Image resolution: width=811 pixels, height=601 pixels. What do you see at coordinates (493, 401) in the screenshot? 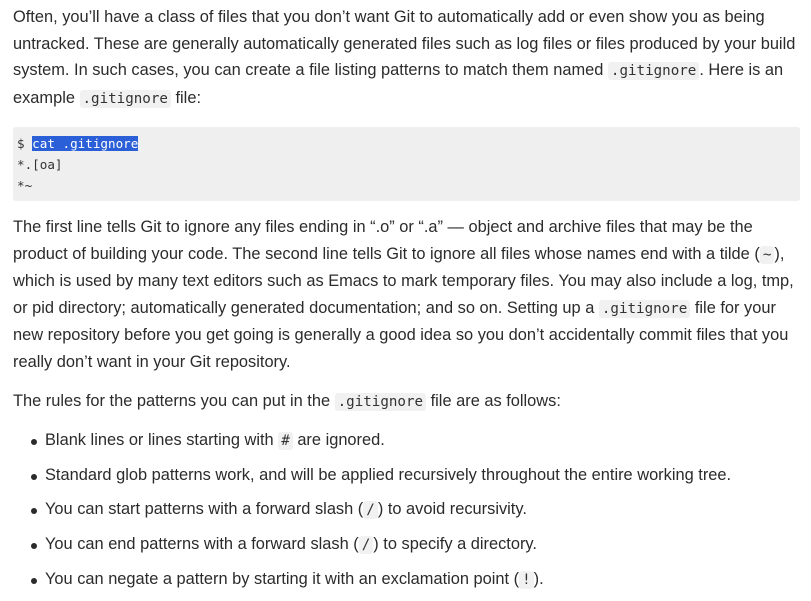
I see `rules-intro-text-2: file are as follows:` at bounding box center [493, 401].